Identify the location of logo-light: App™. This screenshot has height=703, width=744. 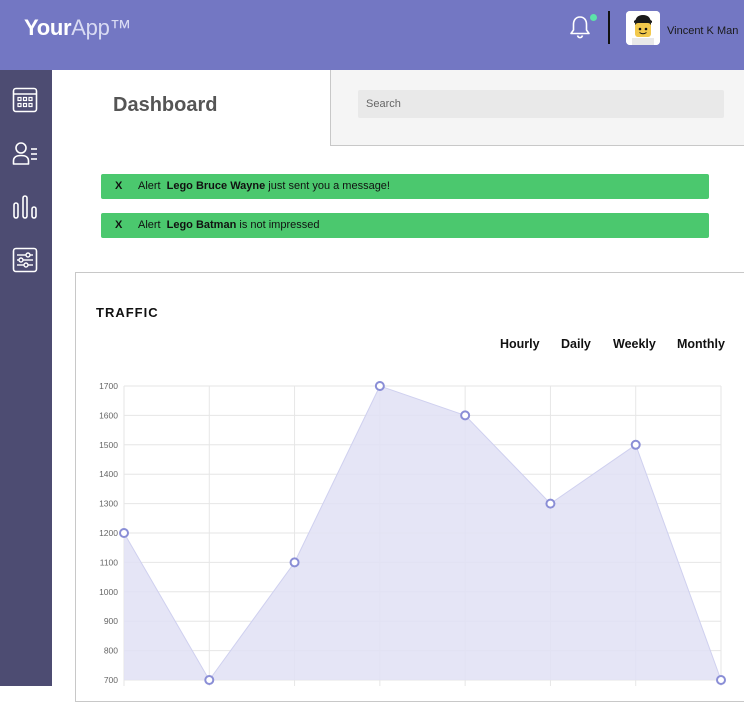
(101, 27).